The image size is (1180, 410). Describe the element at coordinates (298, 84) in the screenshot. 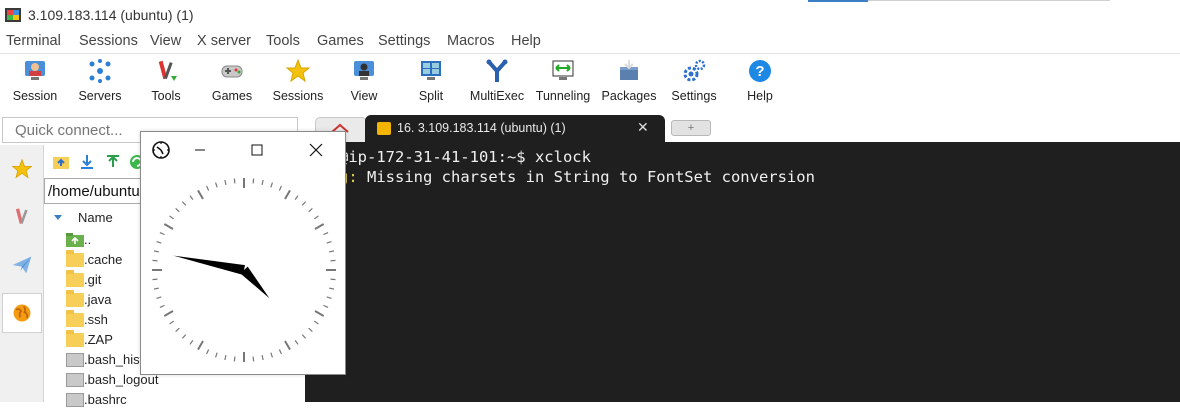

I see `sessions-button: Sessions` at that location.